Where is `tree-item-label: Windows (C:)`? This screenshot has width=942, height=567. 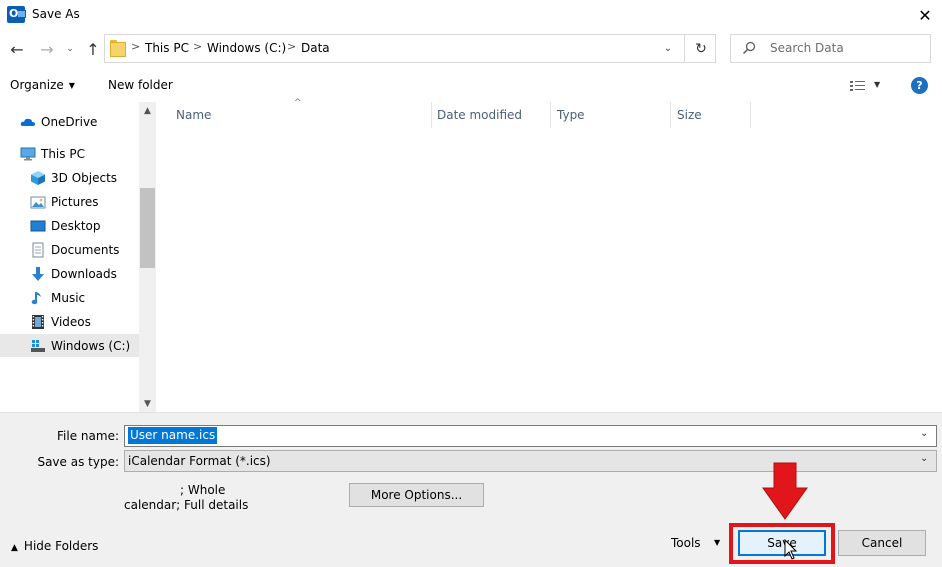 tree-item-label: Windows (C:) is located at coordinates (91, 346).